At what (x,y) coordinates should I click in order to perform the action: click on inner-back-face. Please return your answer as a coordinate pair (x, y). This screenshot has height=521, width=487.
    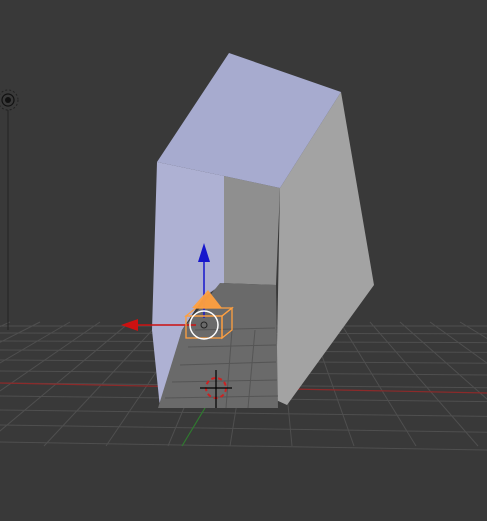
    Looking at the image, I should click on (250, 230).